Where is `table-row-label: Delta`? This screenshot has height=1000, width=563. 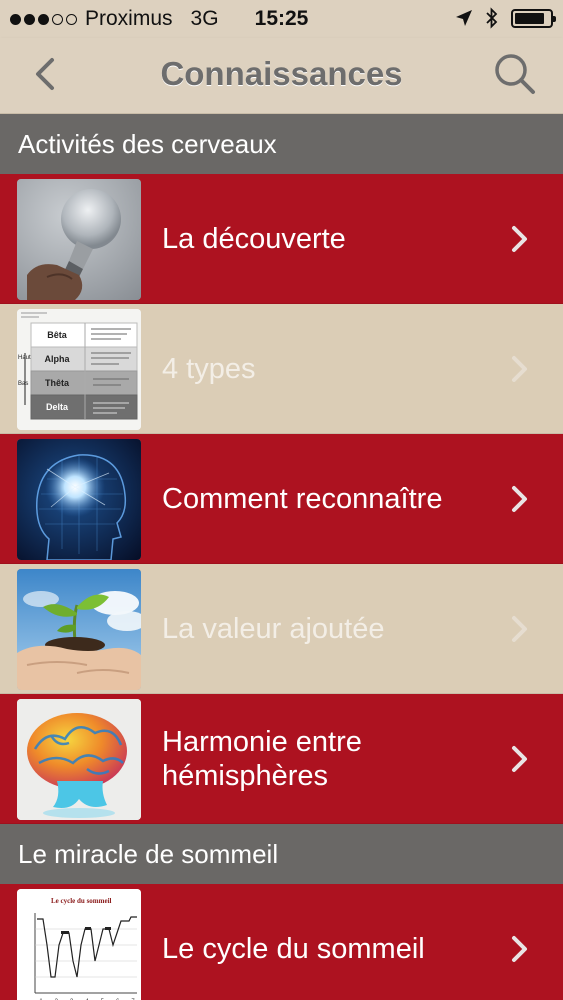 table-row-label: Delta is located at coordinates (57, 407).